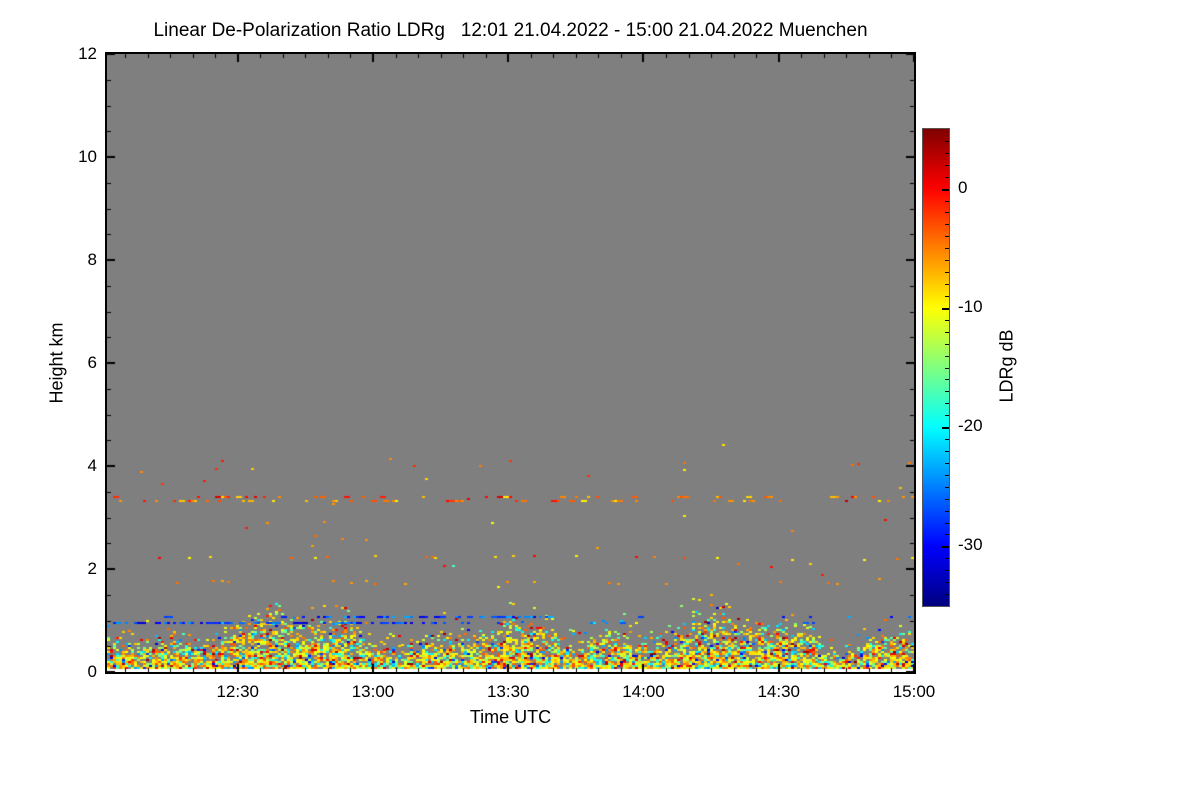  I want to click on y-tick-label: 2, so click(92, 568).